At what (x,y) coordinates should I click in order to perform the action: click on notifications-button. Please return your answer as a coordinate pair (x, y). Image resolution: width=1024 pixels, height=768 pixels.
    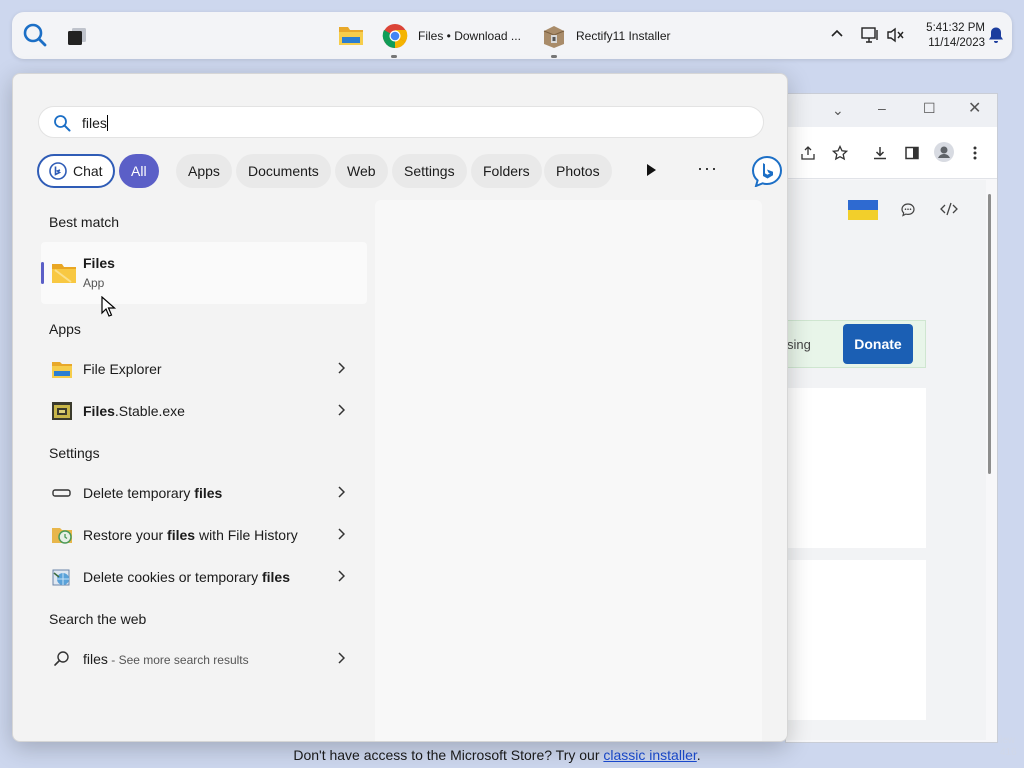
    Looking at the image, I should click on (996, 35).